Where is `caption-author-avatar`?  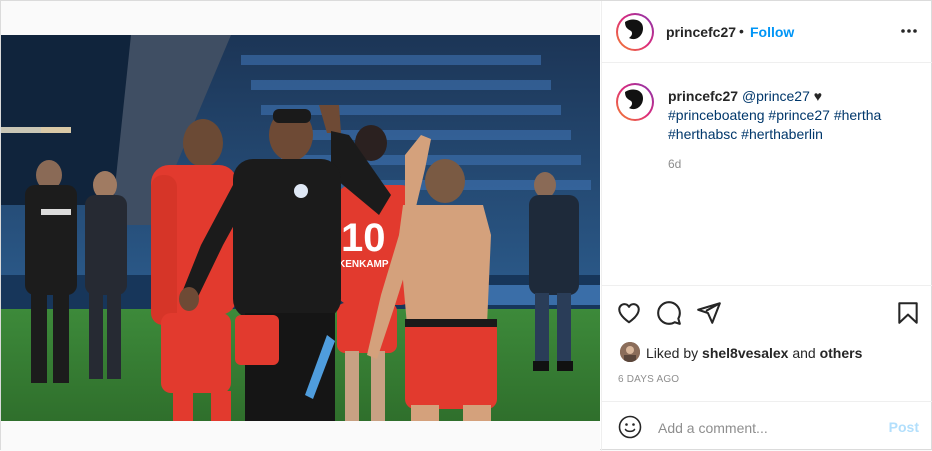 caption-author-avatar is located at coordinates (635, 102).